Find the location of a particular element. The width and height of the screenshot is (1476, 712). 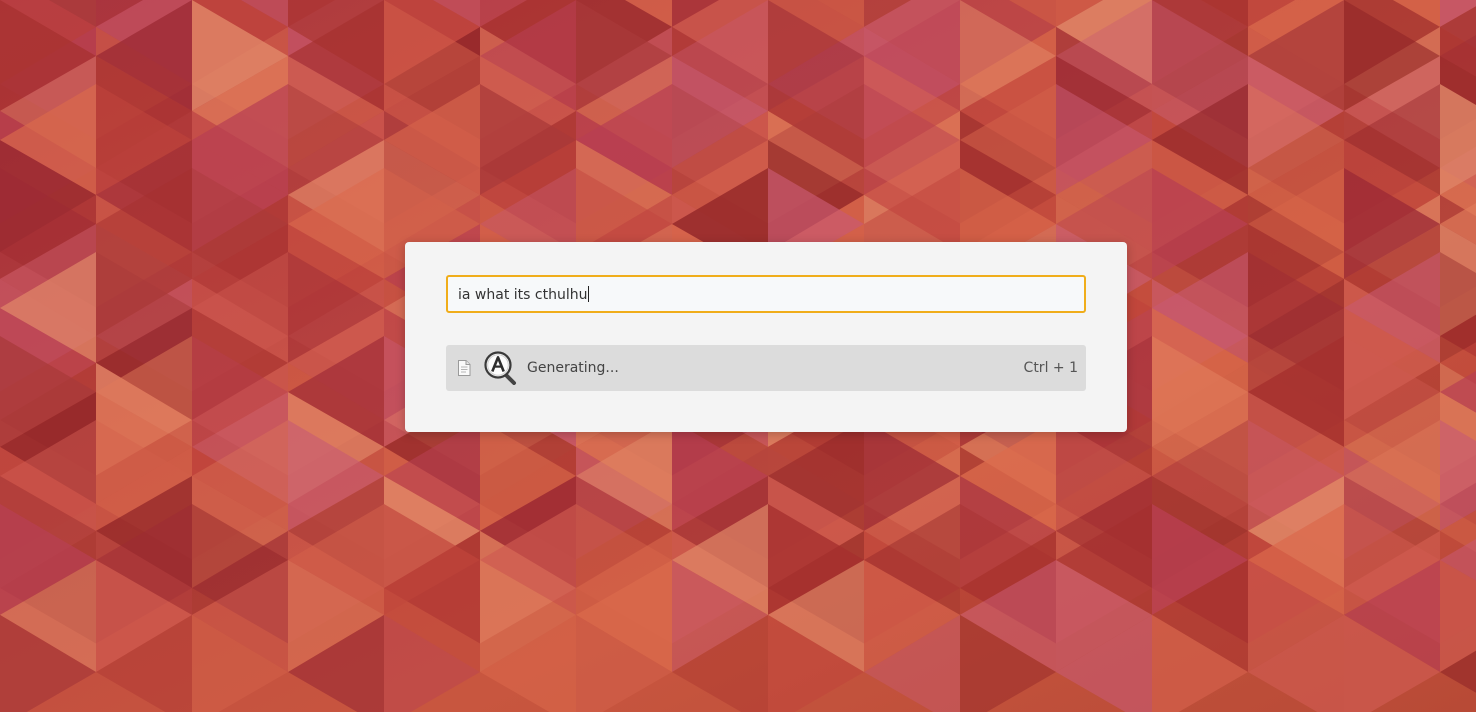

result-shortcut: Ctrl + 1 is located at coordinates (1050, 368).